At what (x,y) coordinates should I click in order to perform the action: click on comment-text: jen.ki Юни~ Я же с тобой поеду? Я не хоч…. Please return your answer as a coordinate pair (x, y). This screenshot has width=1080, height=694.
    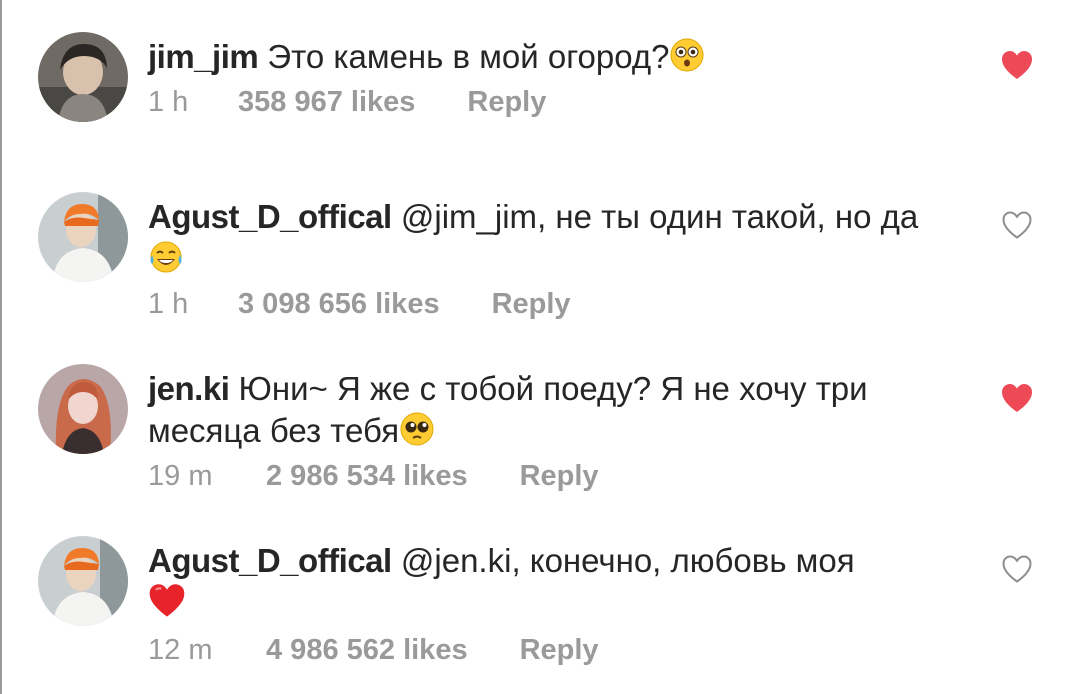
    Looking at the image, I should click on (543, 410).